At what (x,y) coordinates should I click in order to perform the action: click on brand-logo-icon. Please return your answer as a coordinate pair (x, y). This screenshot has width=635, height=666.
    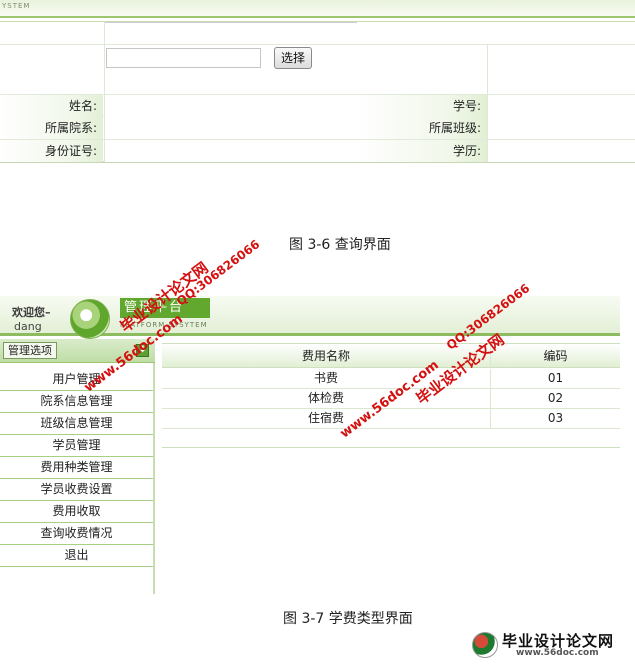
    Looking at the image, I should click on (485, 645).